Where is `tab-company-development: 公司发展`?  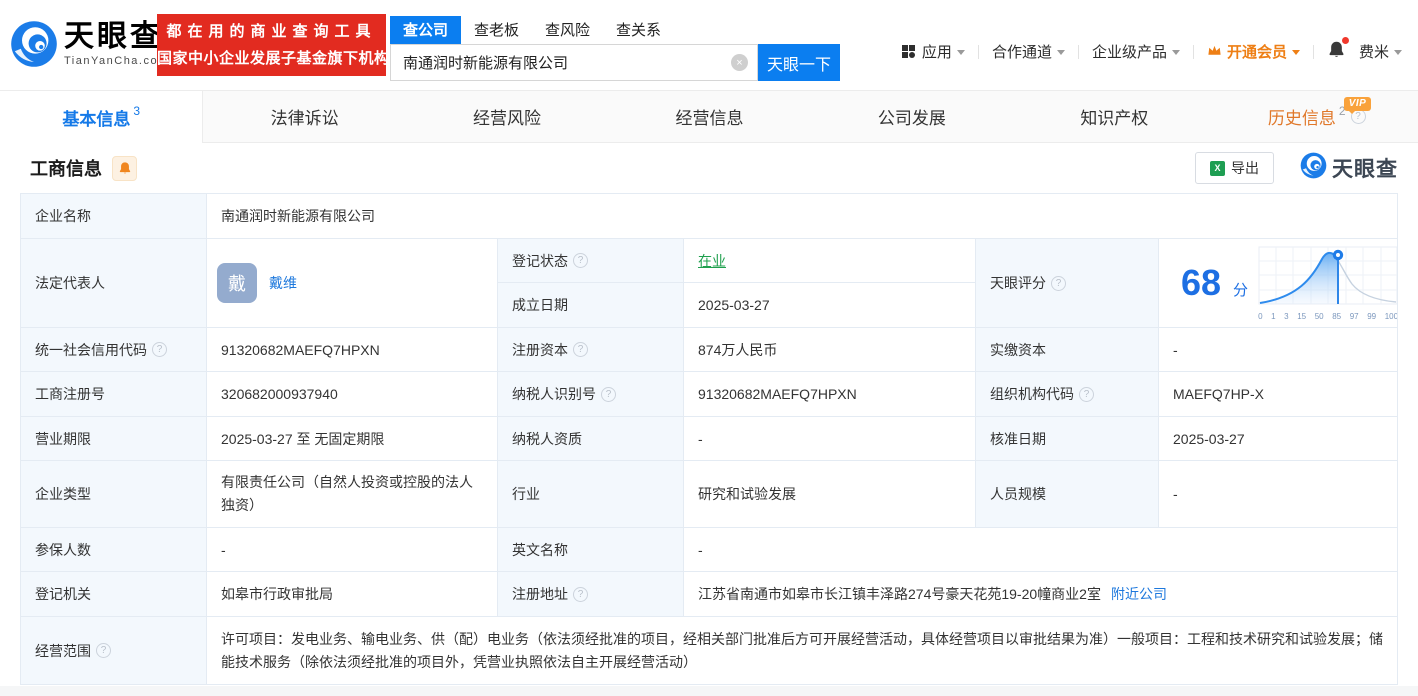 tab-company-development: 公司发展 is located at coordinates (912, 117).